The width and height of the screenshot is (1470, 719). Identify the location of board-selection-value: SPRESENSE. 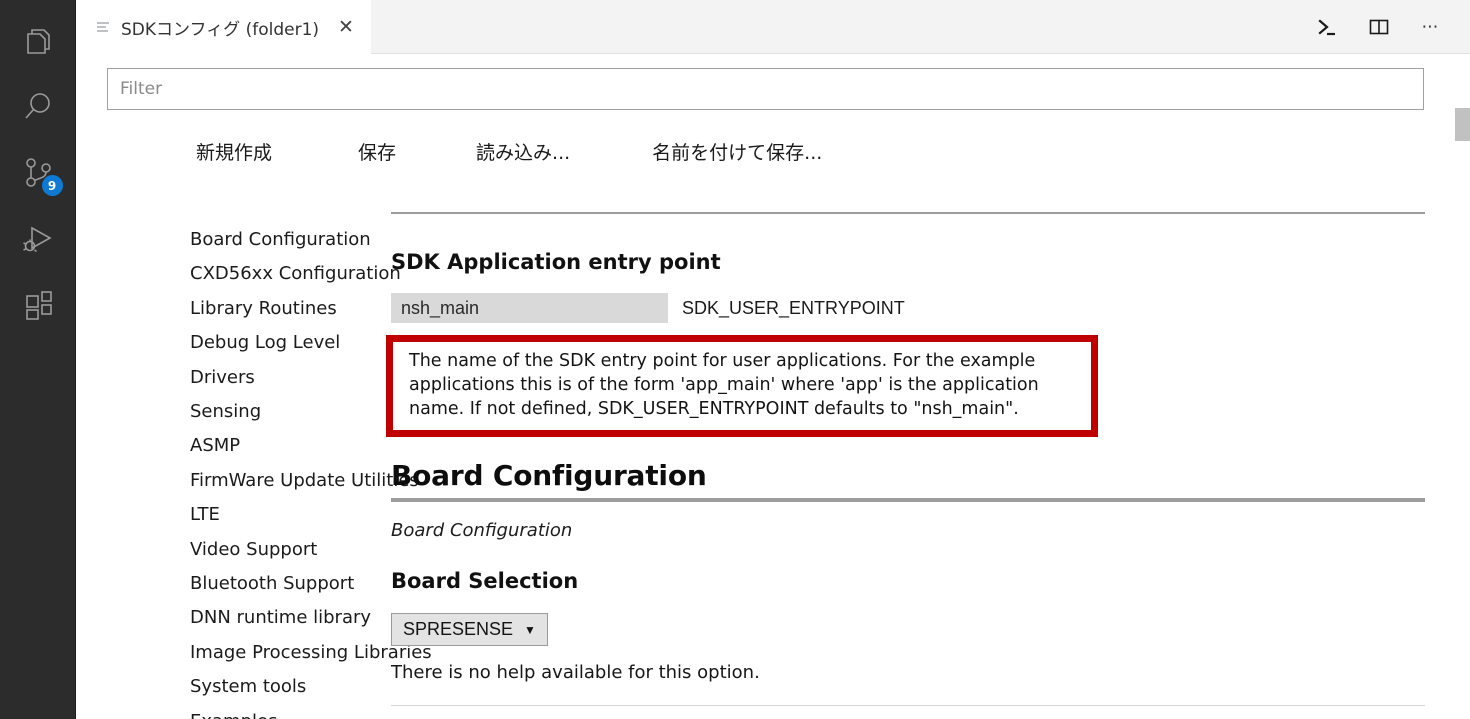
(458, 629).